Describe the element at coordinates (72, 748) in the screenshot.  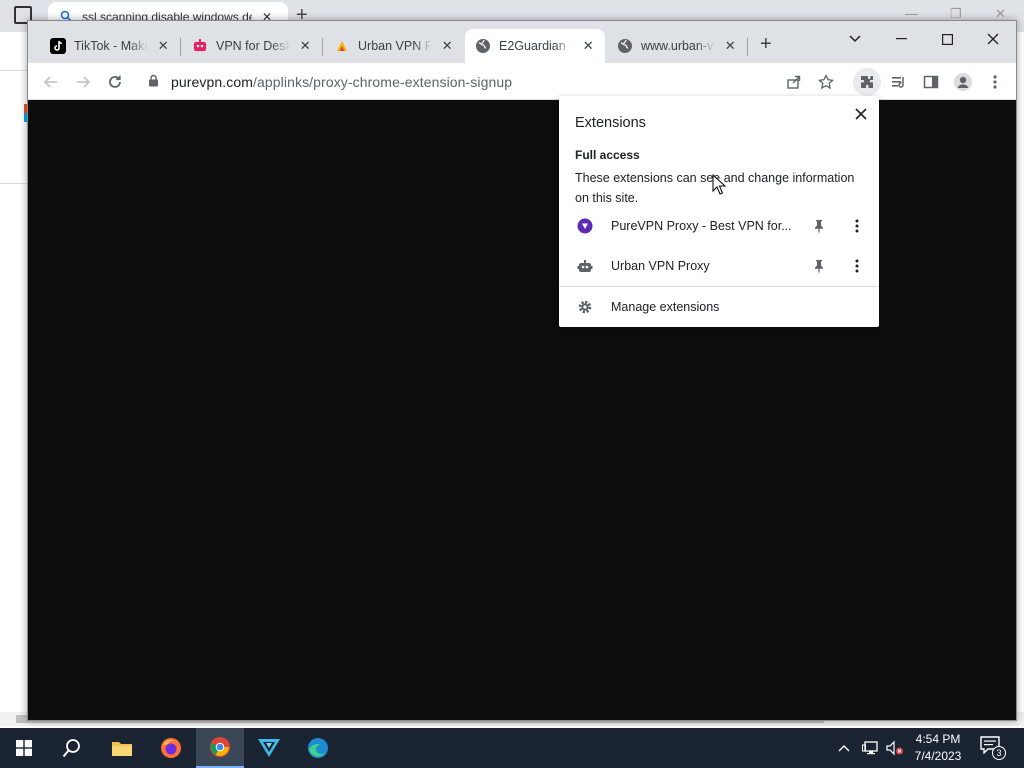
I see `search-icon` at that location.